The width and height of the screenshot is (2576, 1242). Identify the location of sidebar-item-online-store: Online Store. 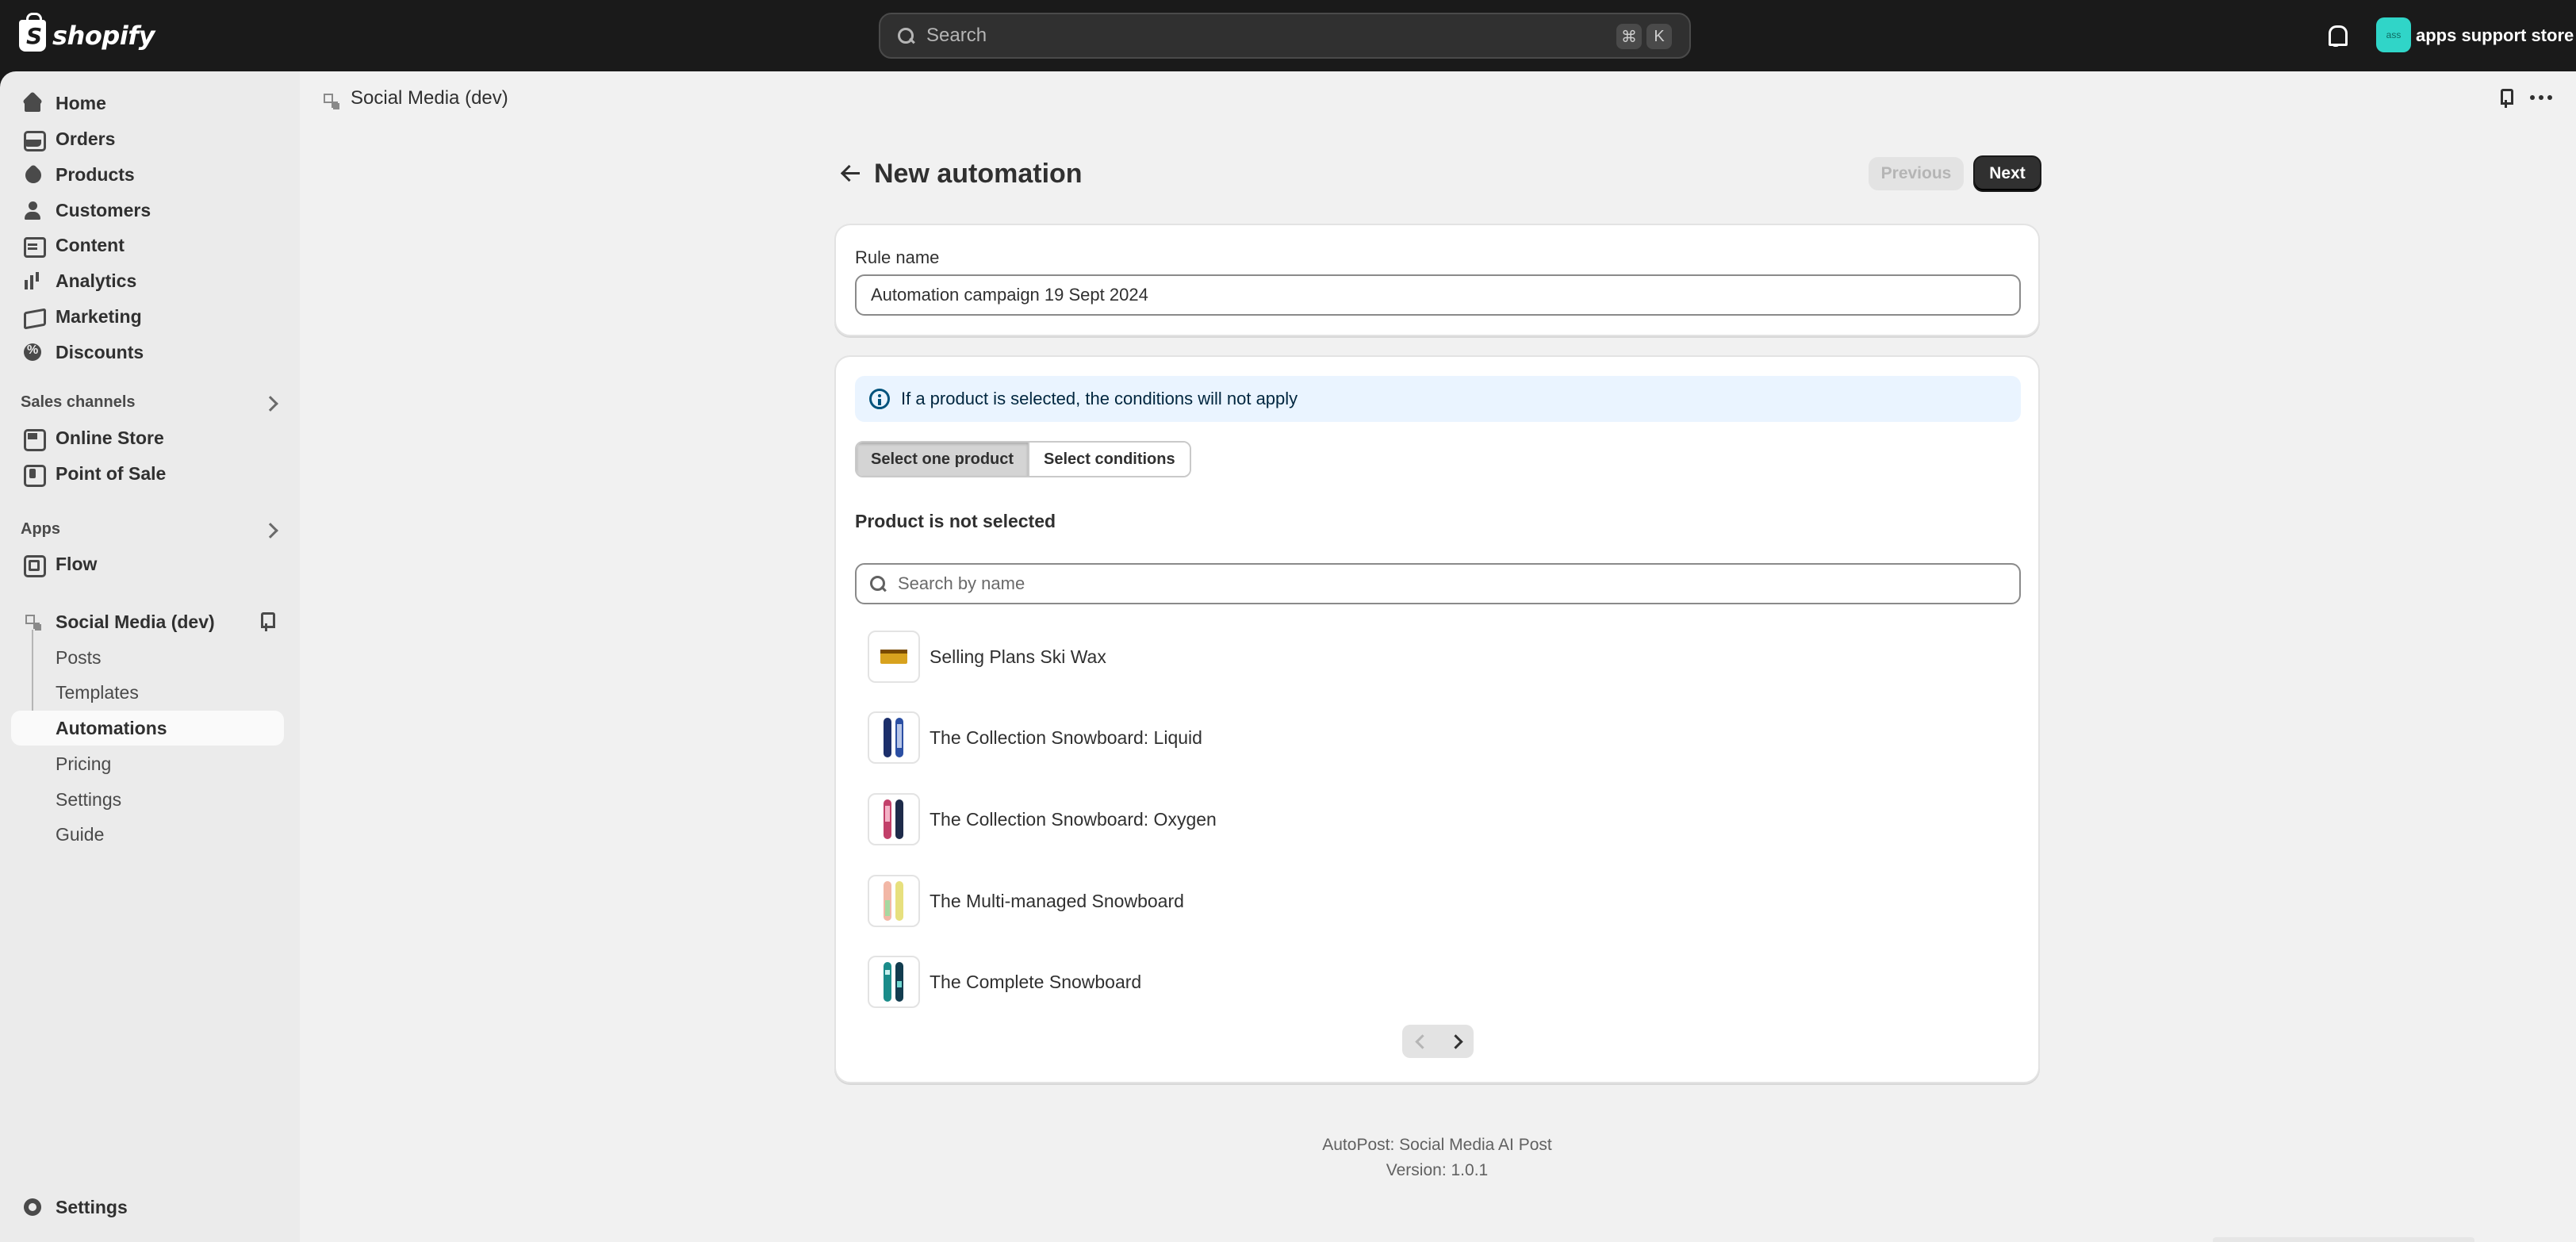
(147, 438).